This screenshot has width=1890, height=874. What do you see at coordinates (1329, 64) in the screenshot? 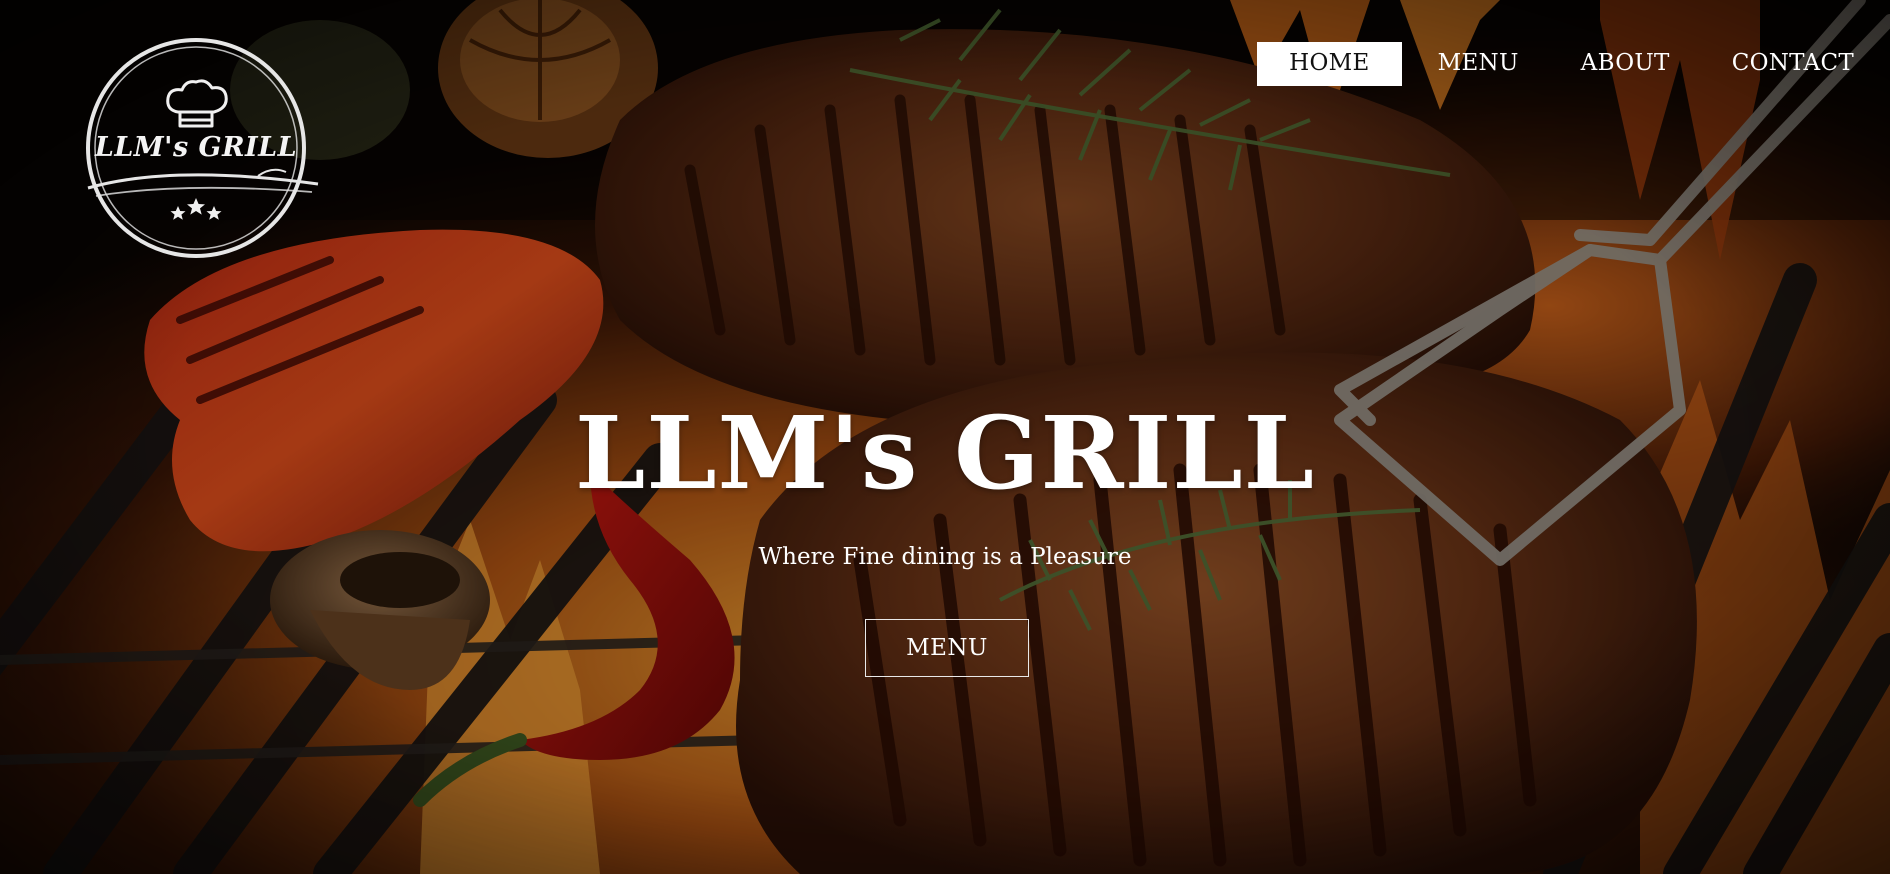
I see `nav-home-link: HOME` at bounding box center [1329, 64].